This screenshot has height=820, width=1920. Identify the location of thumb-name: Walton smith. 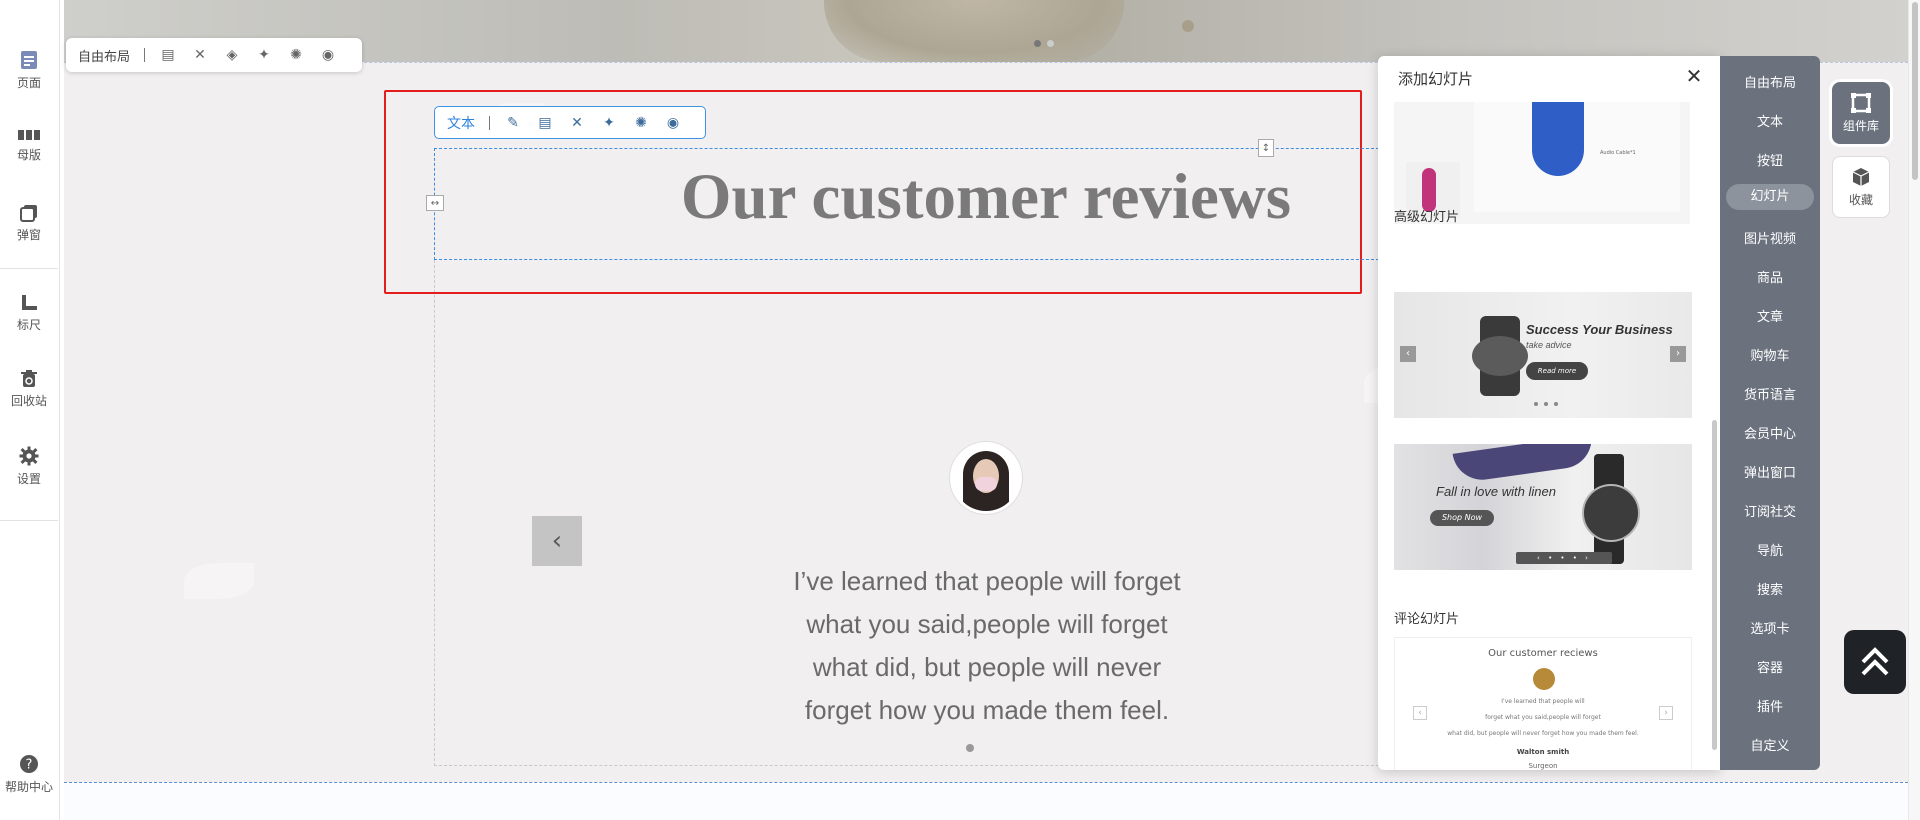
(1543, 752).